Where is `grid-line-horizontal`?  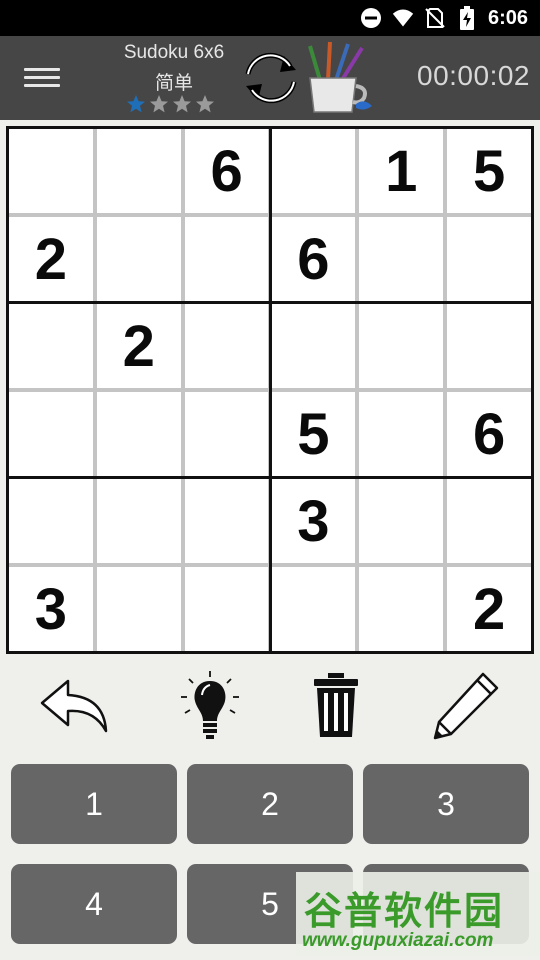 grid-line-horizontal is located at coordinates (270, 652).